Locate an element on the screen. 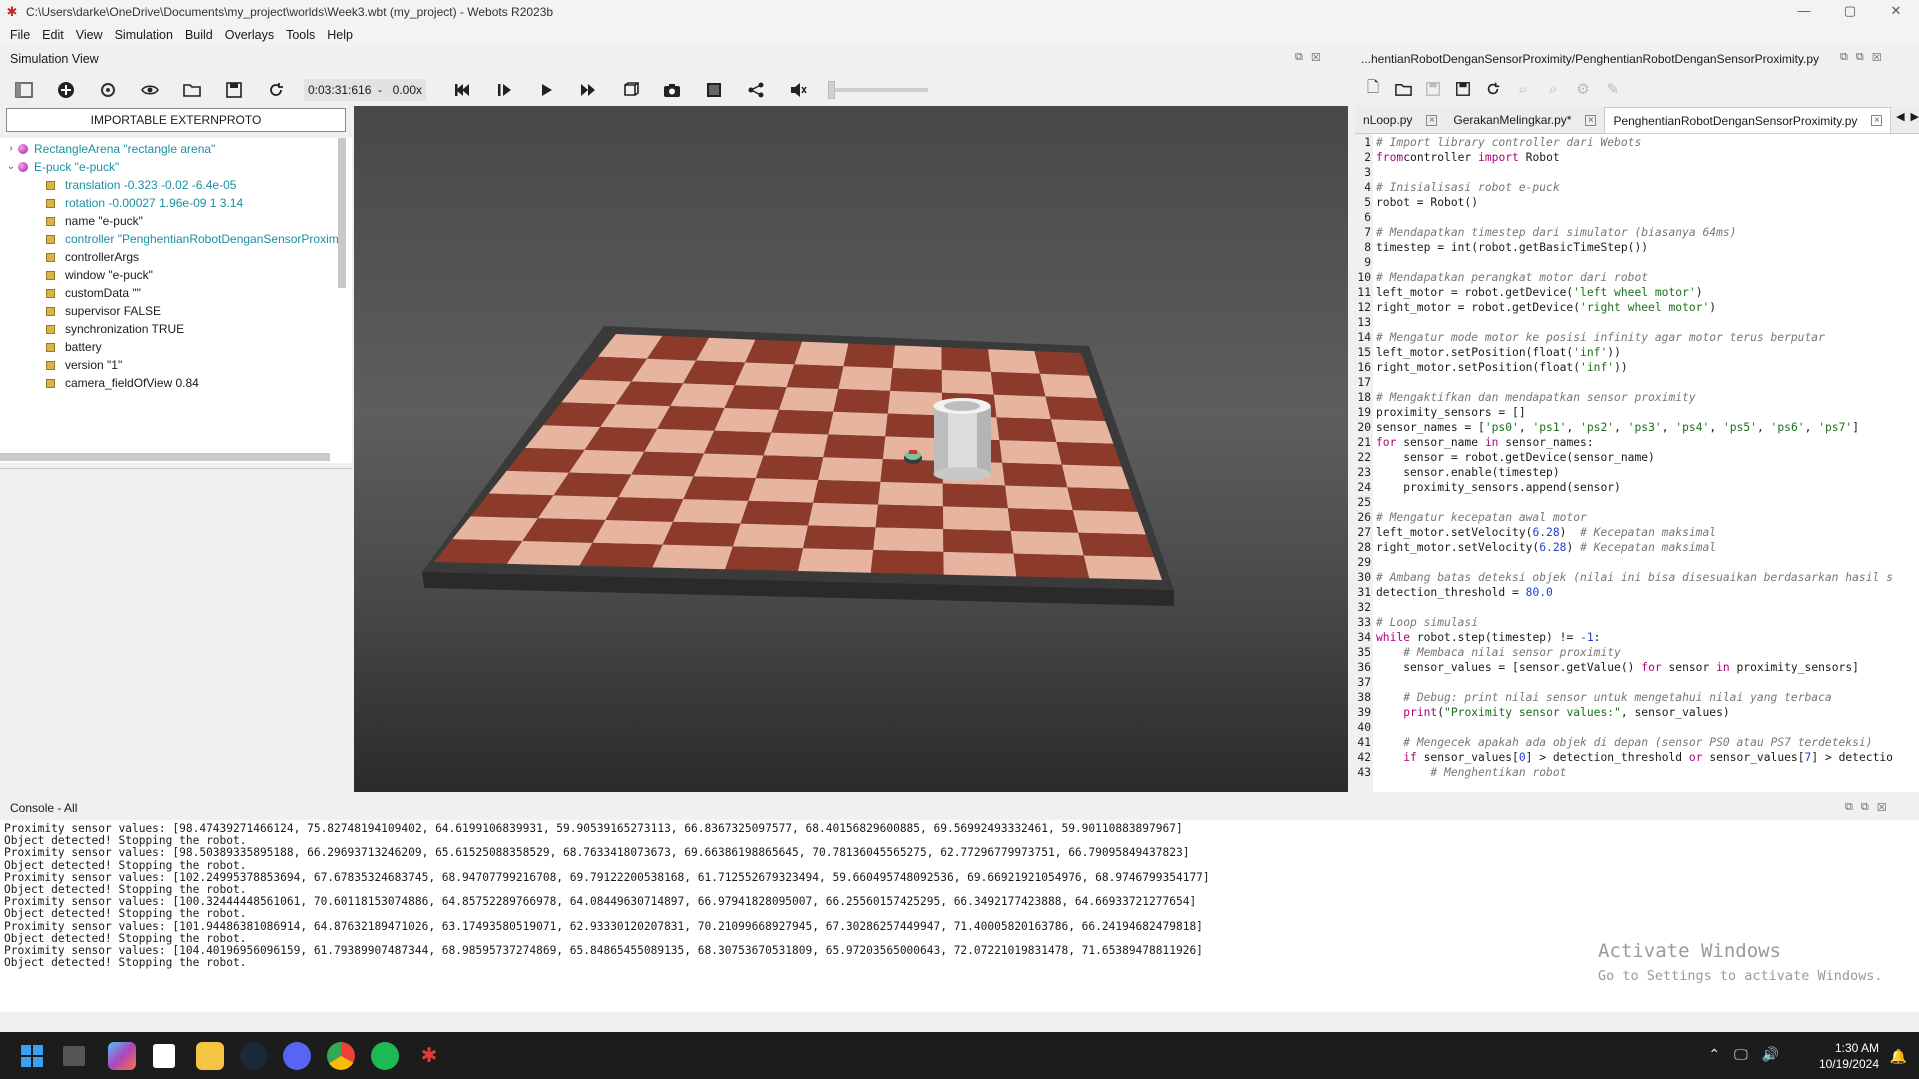 The image size is (1919, 1079). spotify-icon is located at coordinates (385, 1056).